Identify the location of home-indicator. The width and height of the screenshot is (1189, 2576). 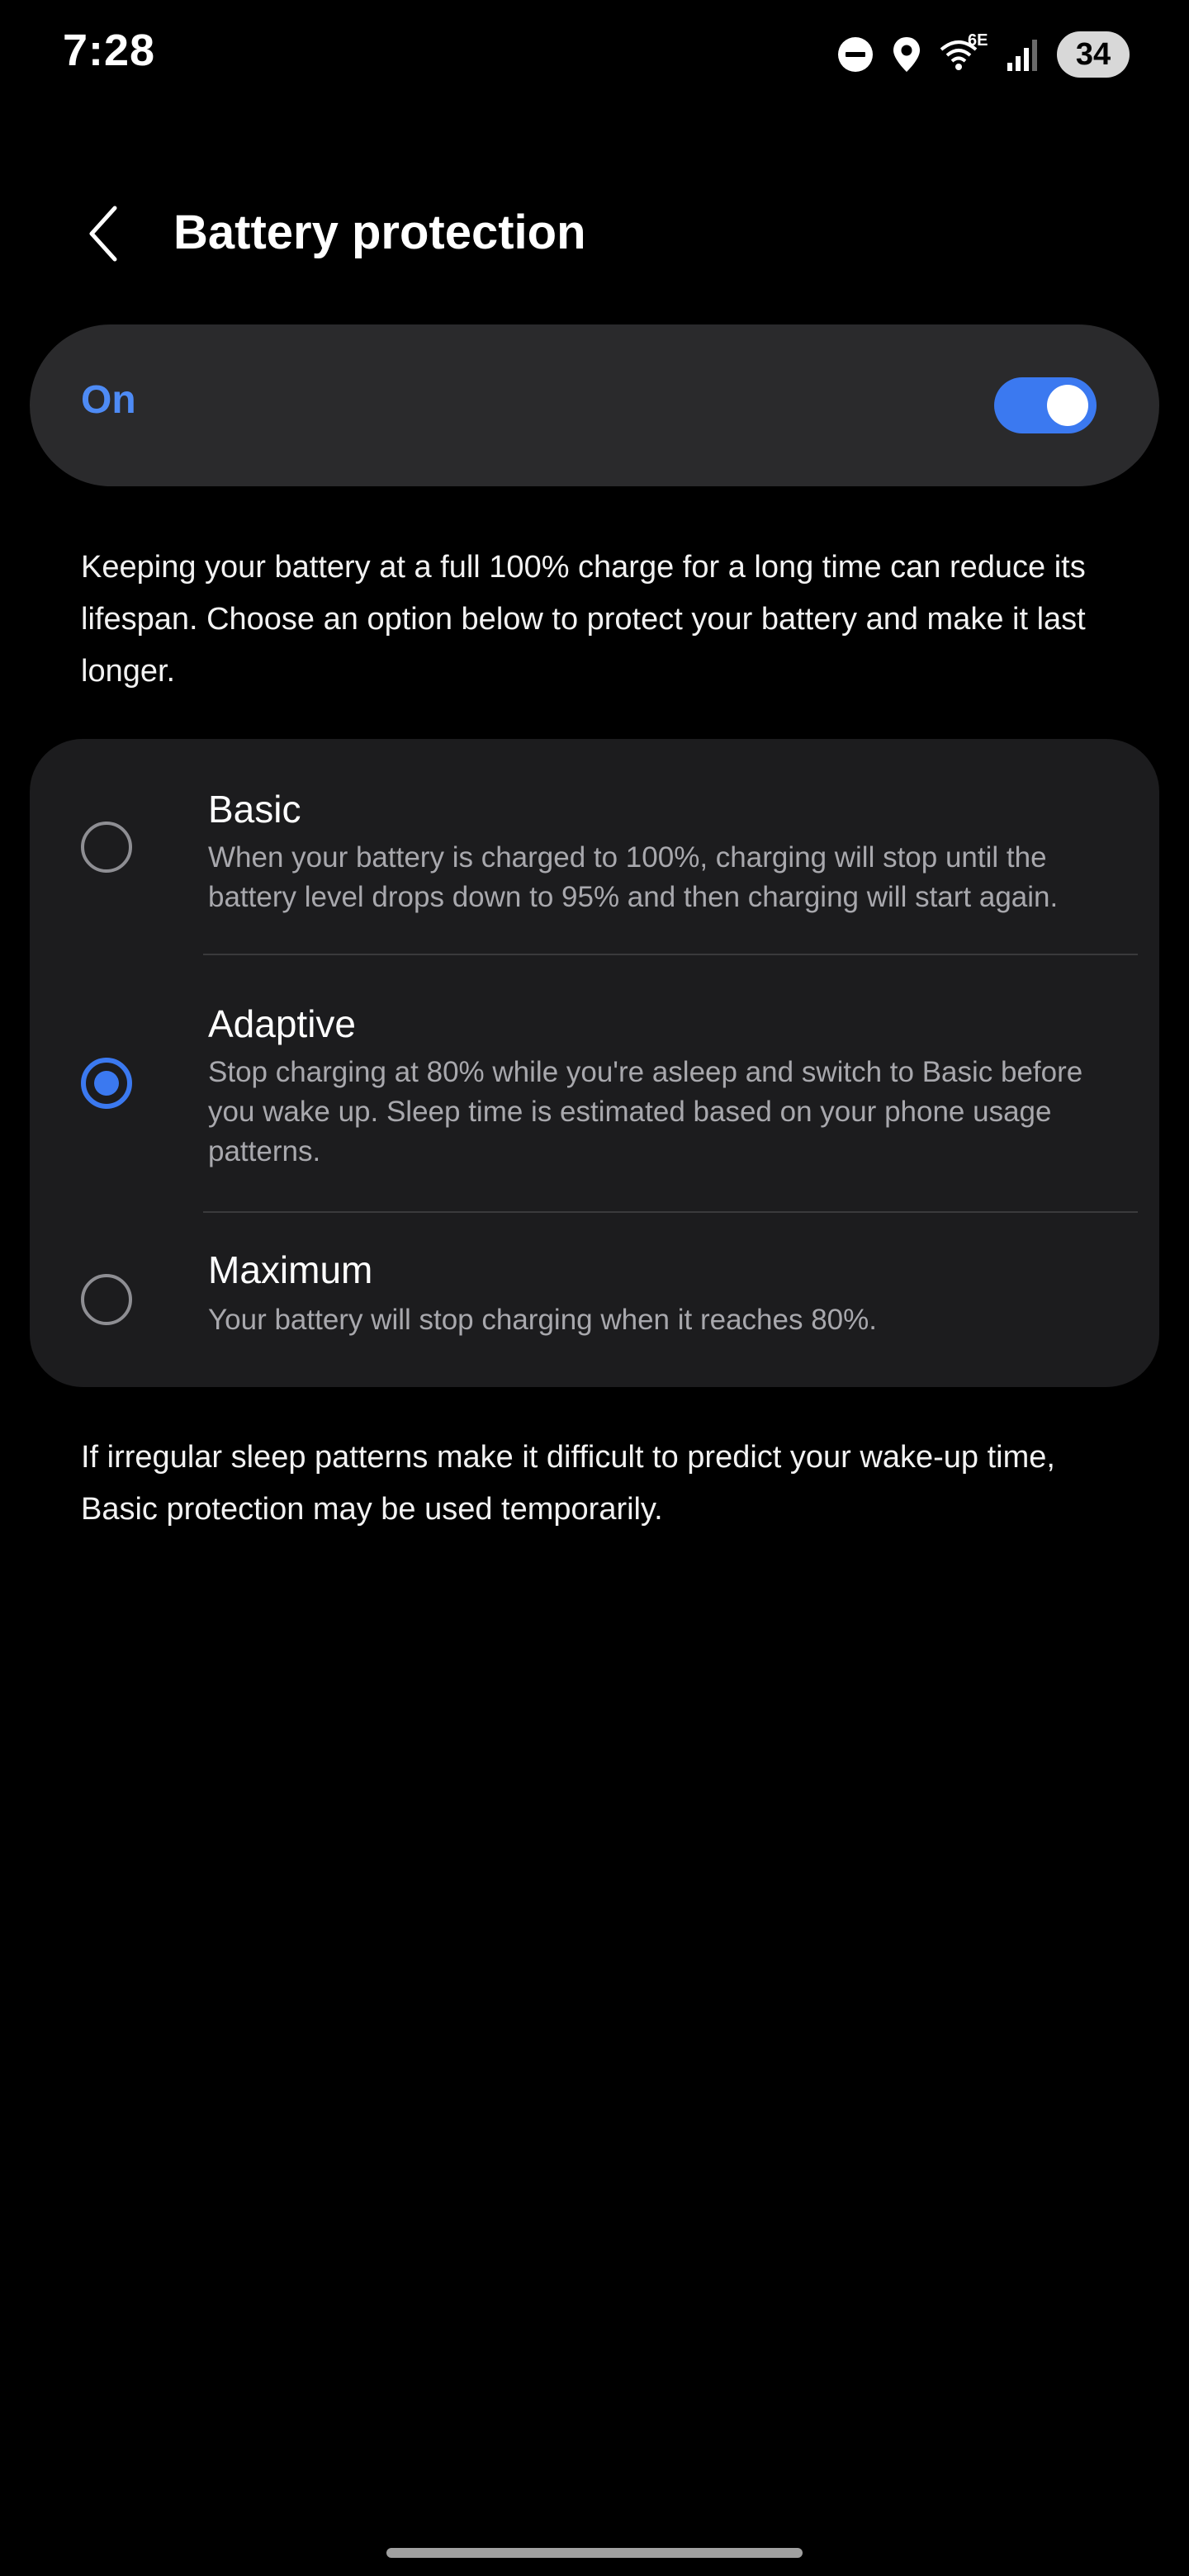
(594, 2553).